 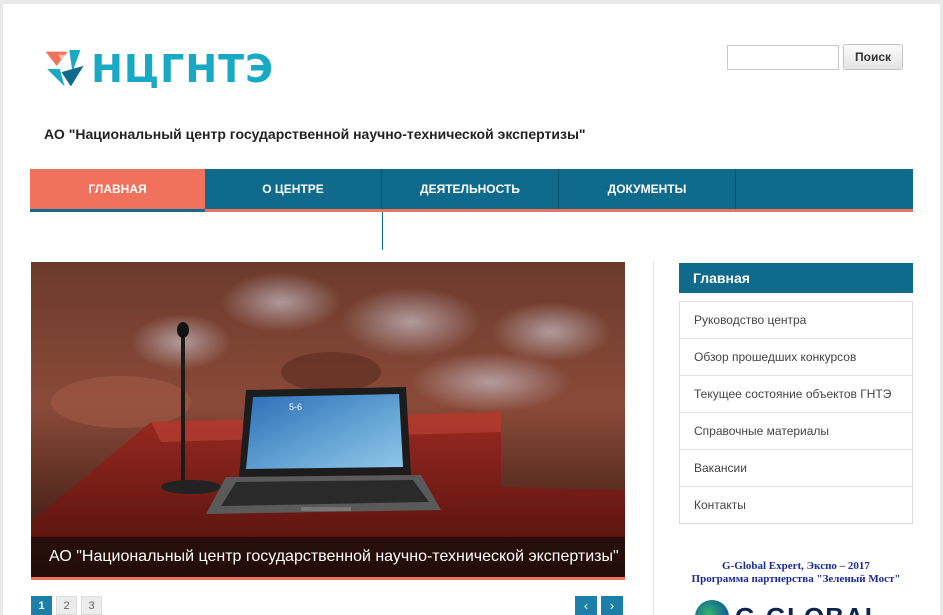 What do you see at coordinates (796, 431) in the screenshot?
I see `sidebar-item-reference: Справочные материалы` at bounding box center [796, 431].